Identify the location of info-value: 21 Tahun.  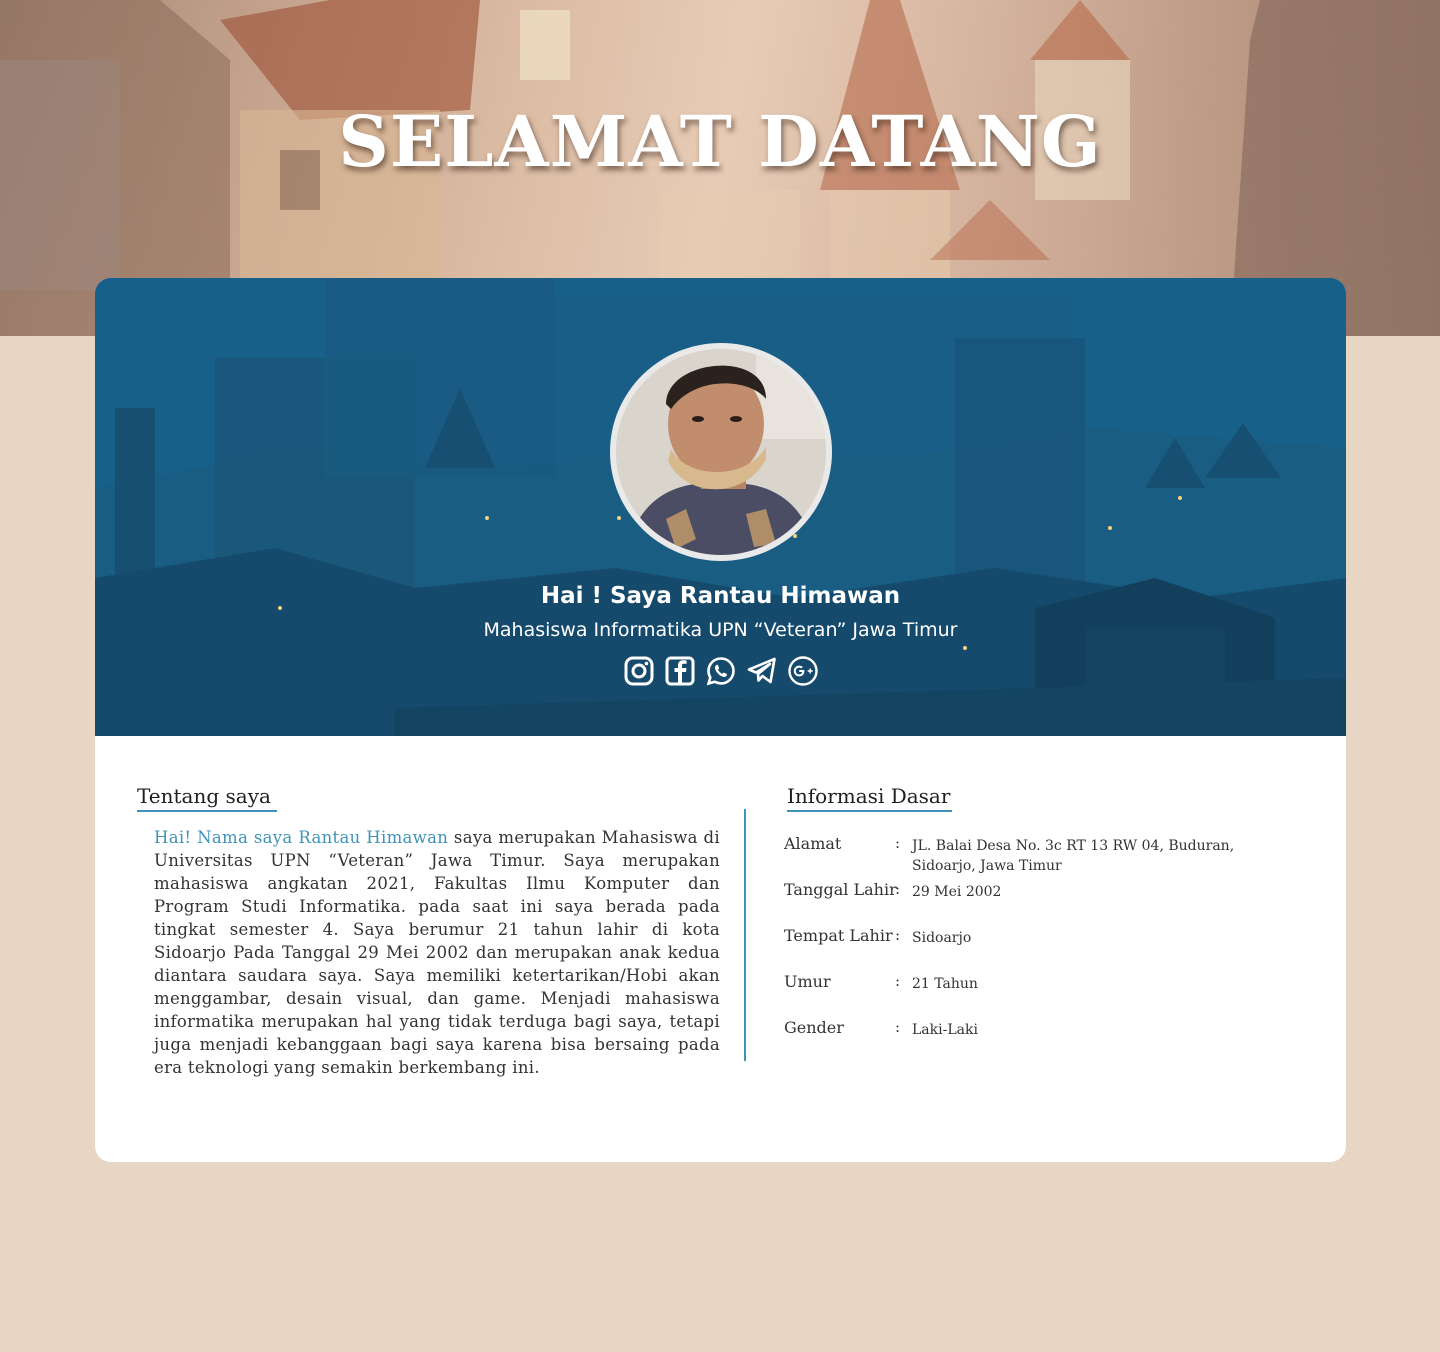
(945, 984).